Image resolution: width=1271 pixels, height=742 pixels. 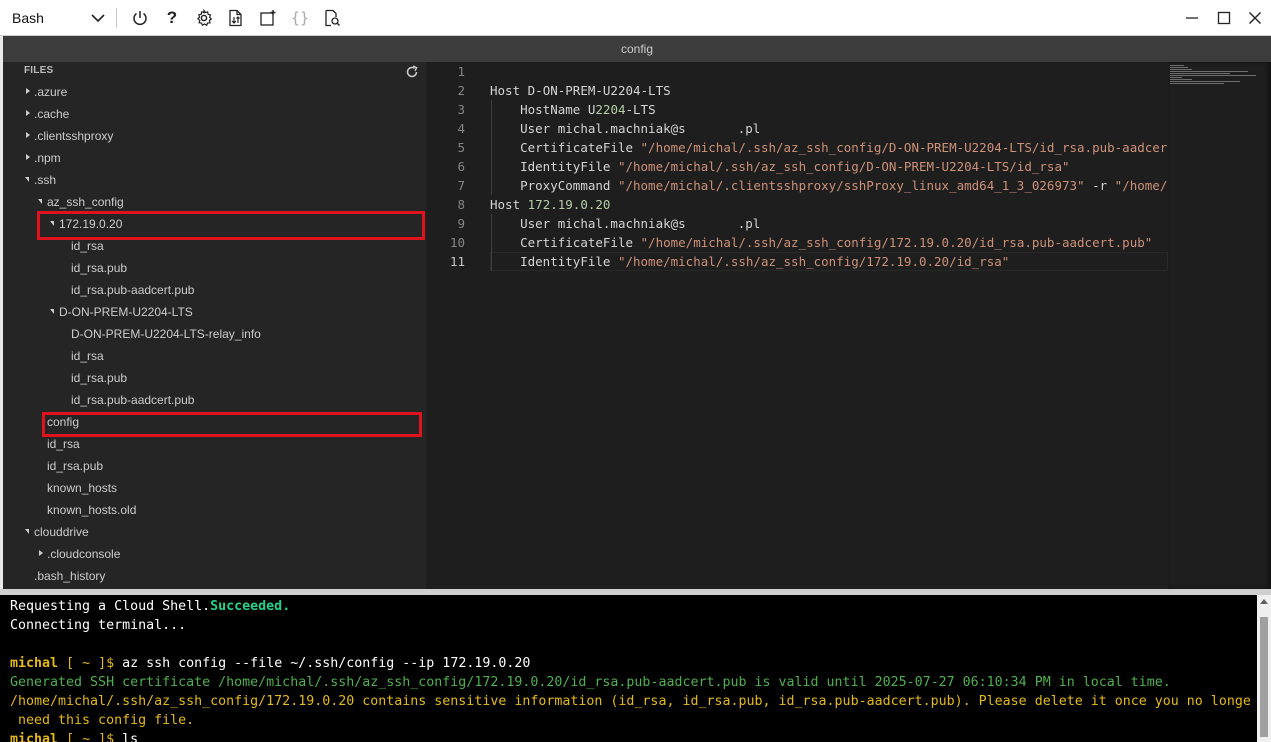 What do you see at coordinates (204, 18) in the screenshot?
I see `settings-button` at bounding box center [204, 18].